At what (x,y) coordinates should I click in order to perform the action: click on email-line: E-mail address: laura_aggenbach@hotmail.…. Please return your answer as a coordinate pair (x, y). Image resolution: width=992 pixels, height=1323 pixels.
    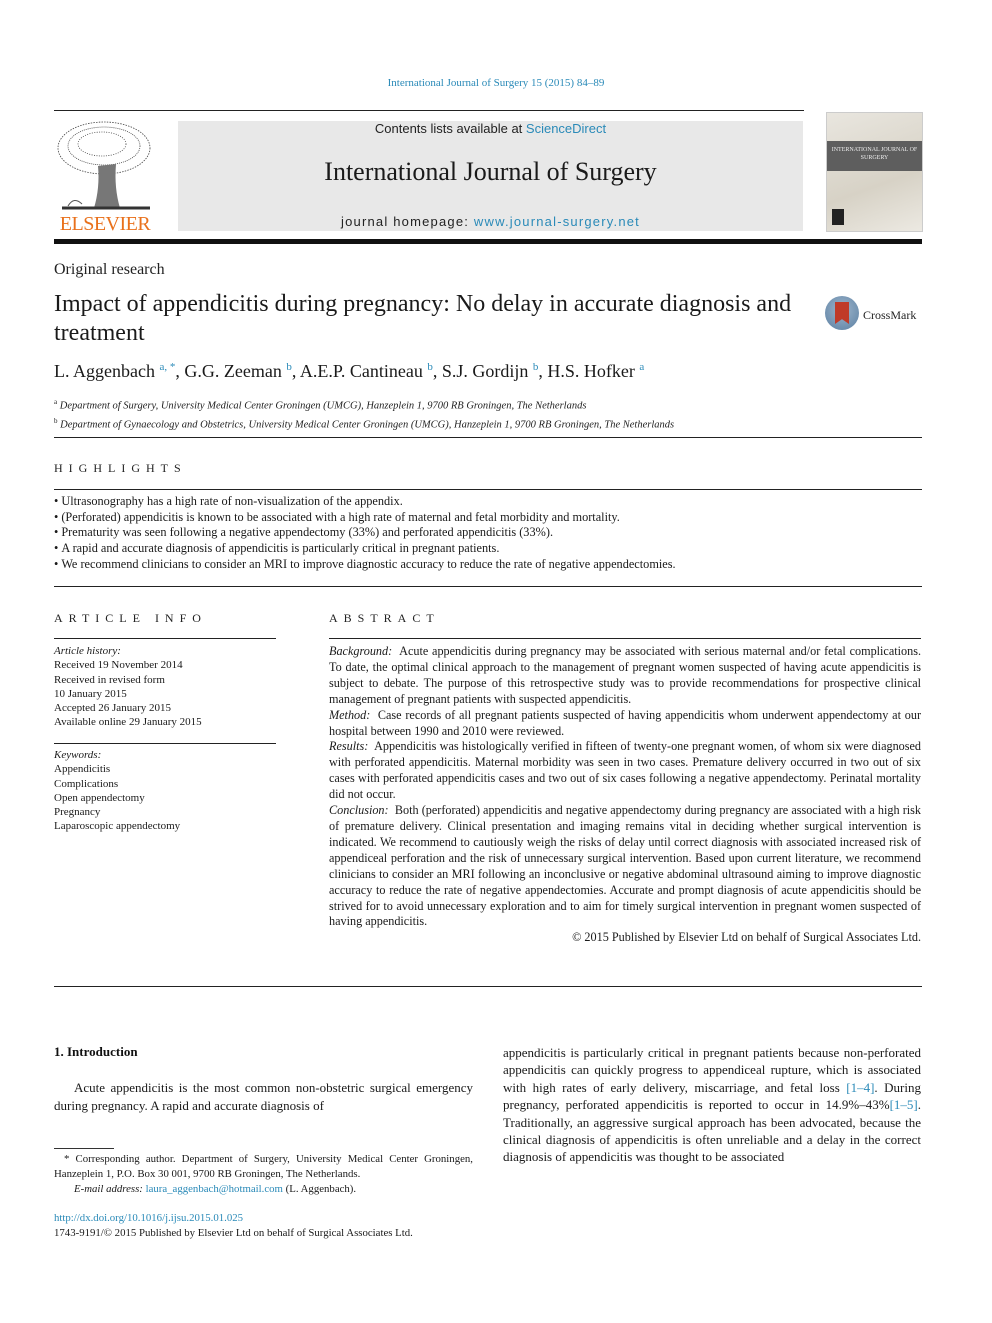
    Looking at the image, I should click on (263, 1189).